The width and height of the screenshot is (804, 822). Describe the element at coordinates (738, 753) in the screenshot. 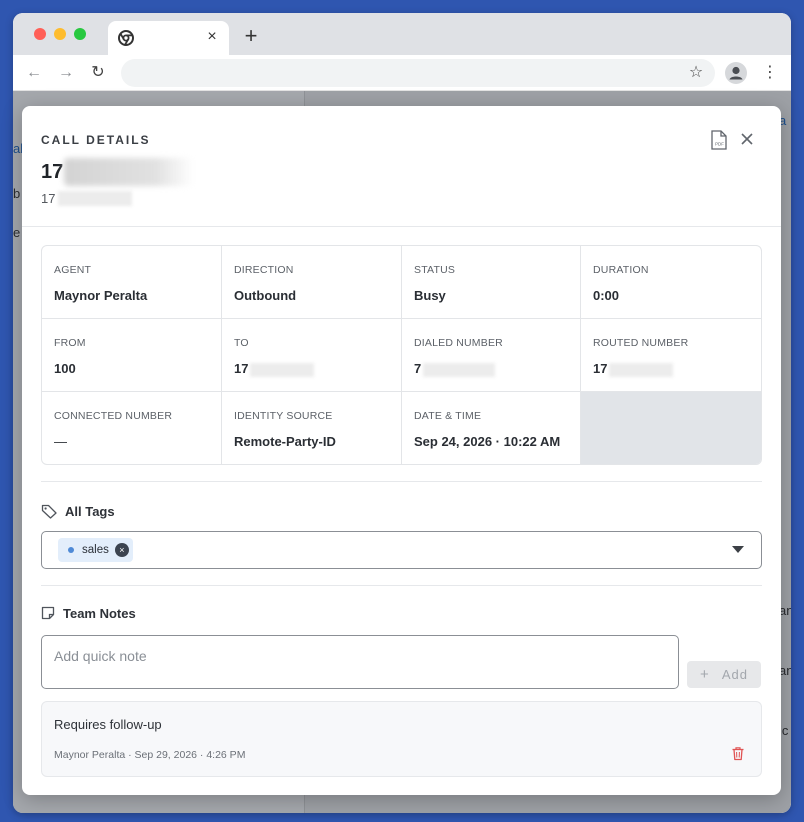

I see `trash-icon` at that location.